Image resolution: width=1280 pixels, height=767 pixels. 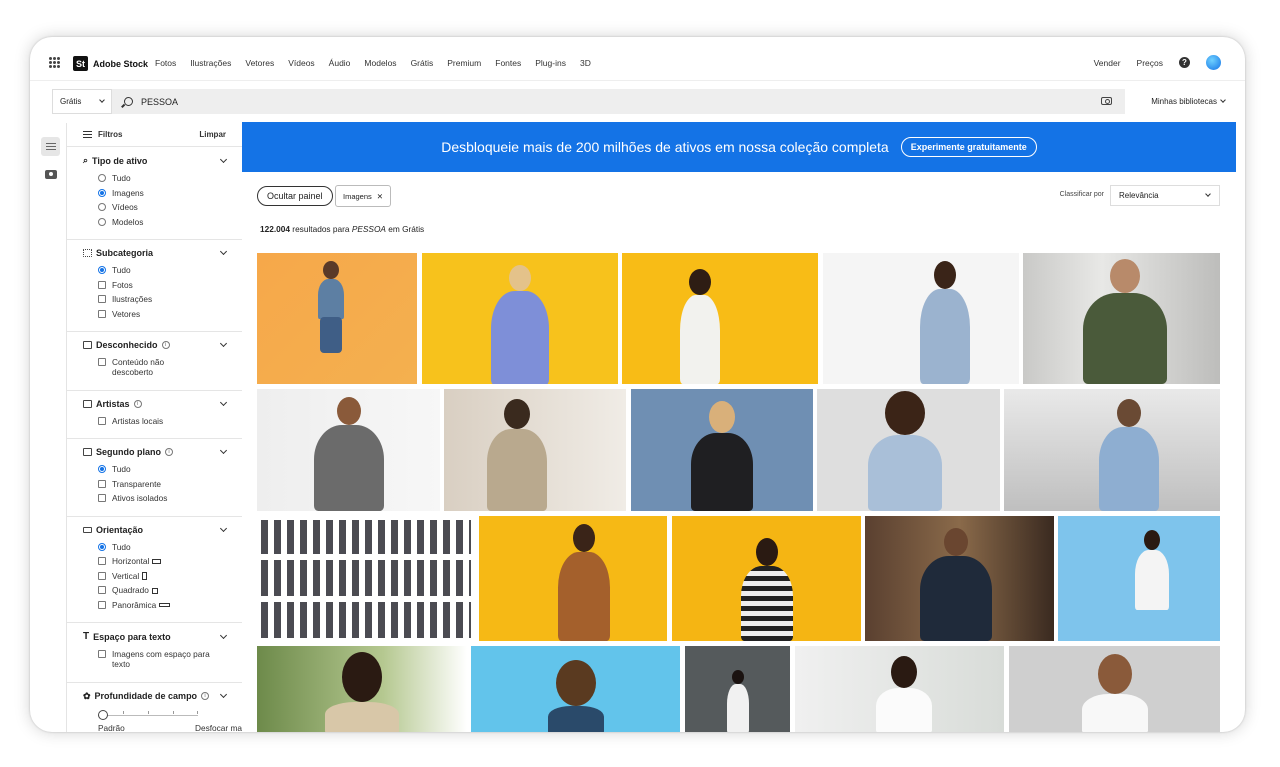 What do you see at coordinates (1184, 101) in the screenshot?
I see `libraries-label: Minhas bibliotecas` at bounding box center [1184, 101].